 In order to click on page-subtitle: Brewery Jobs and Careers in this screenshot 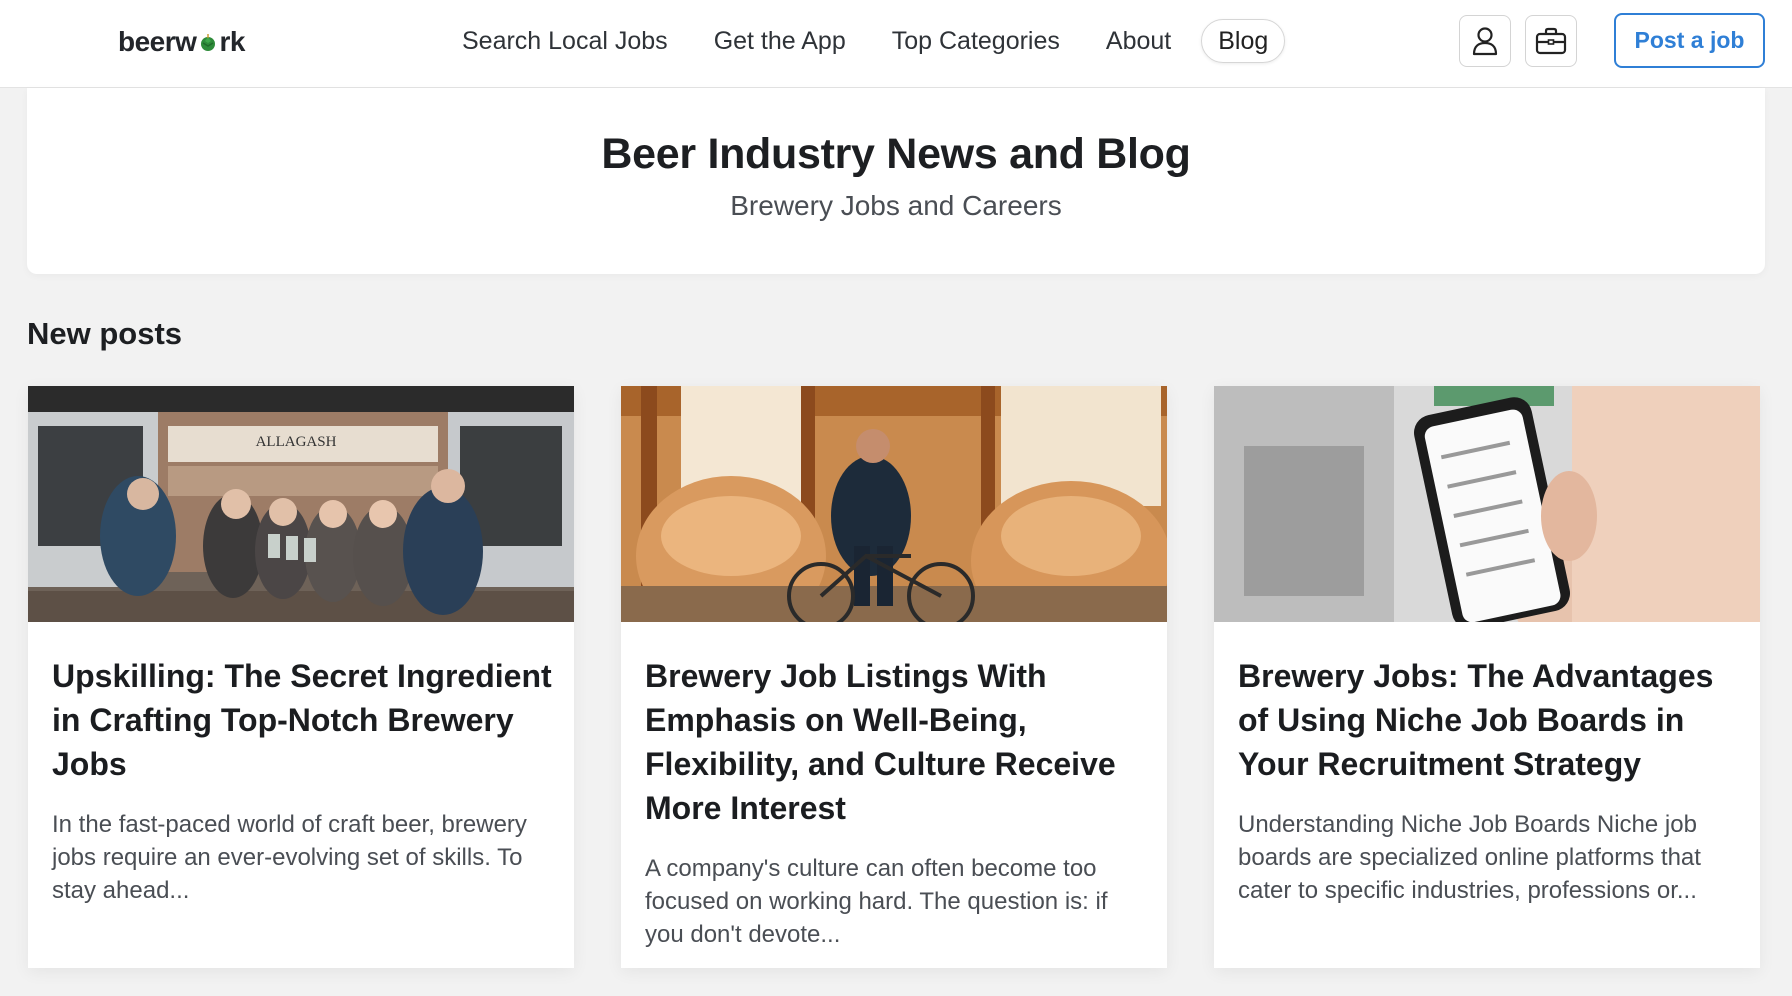, I will do `click(896, 205)`.